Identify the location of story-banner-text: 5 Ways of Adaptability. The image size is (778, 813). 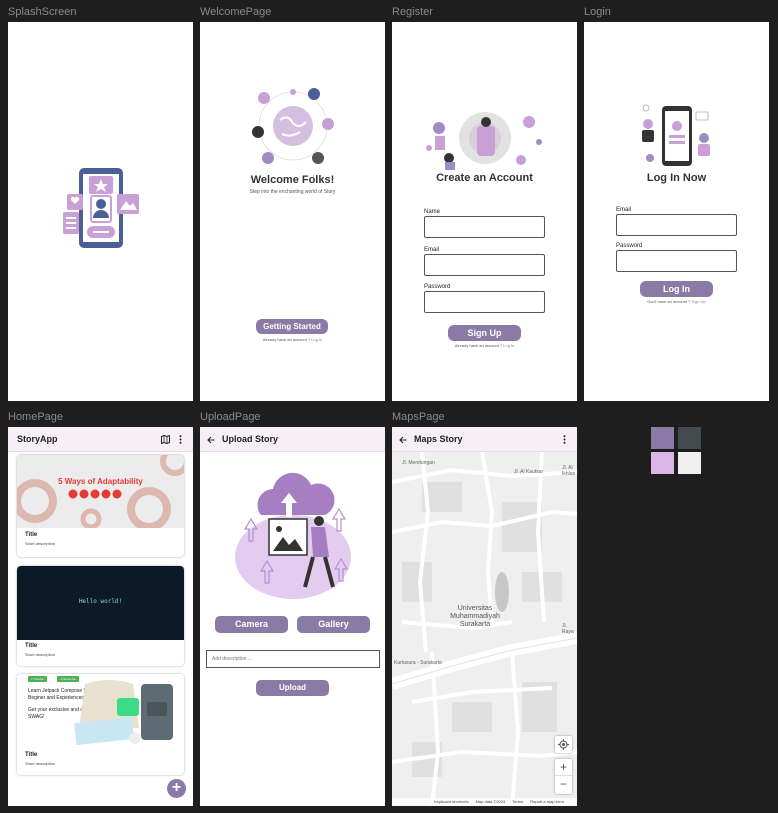
(100, 481).